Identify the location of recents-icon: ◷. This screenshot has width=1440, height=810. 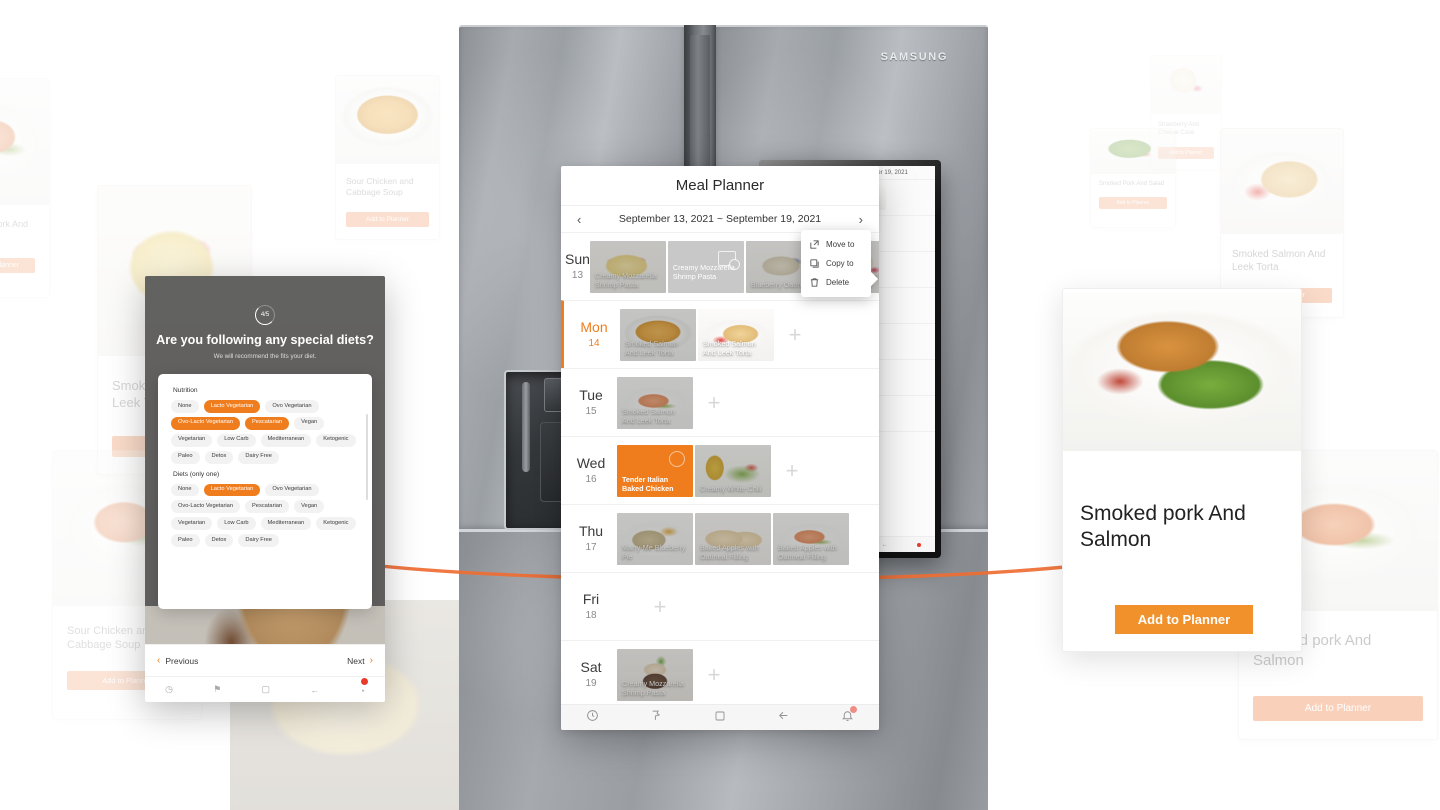
(169, 689).